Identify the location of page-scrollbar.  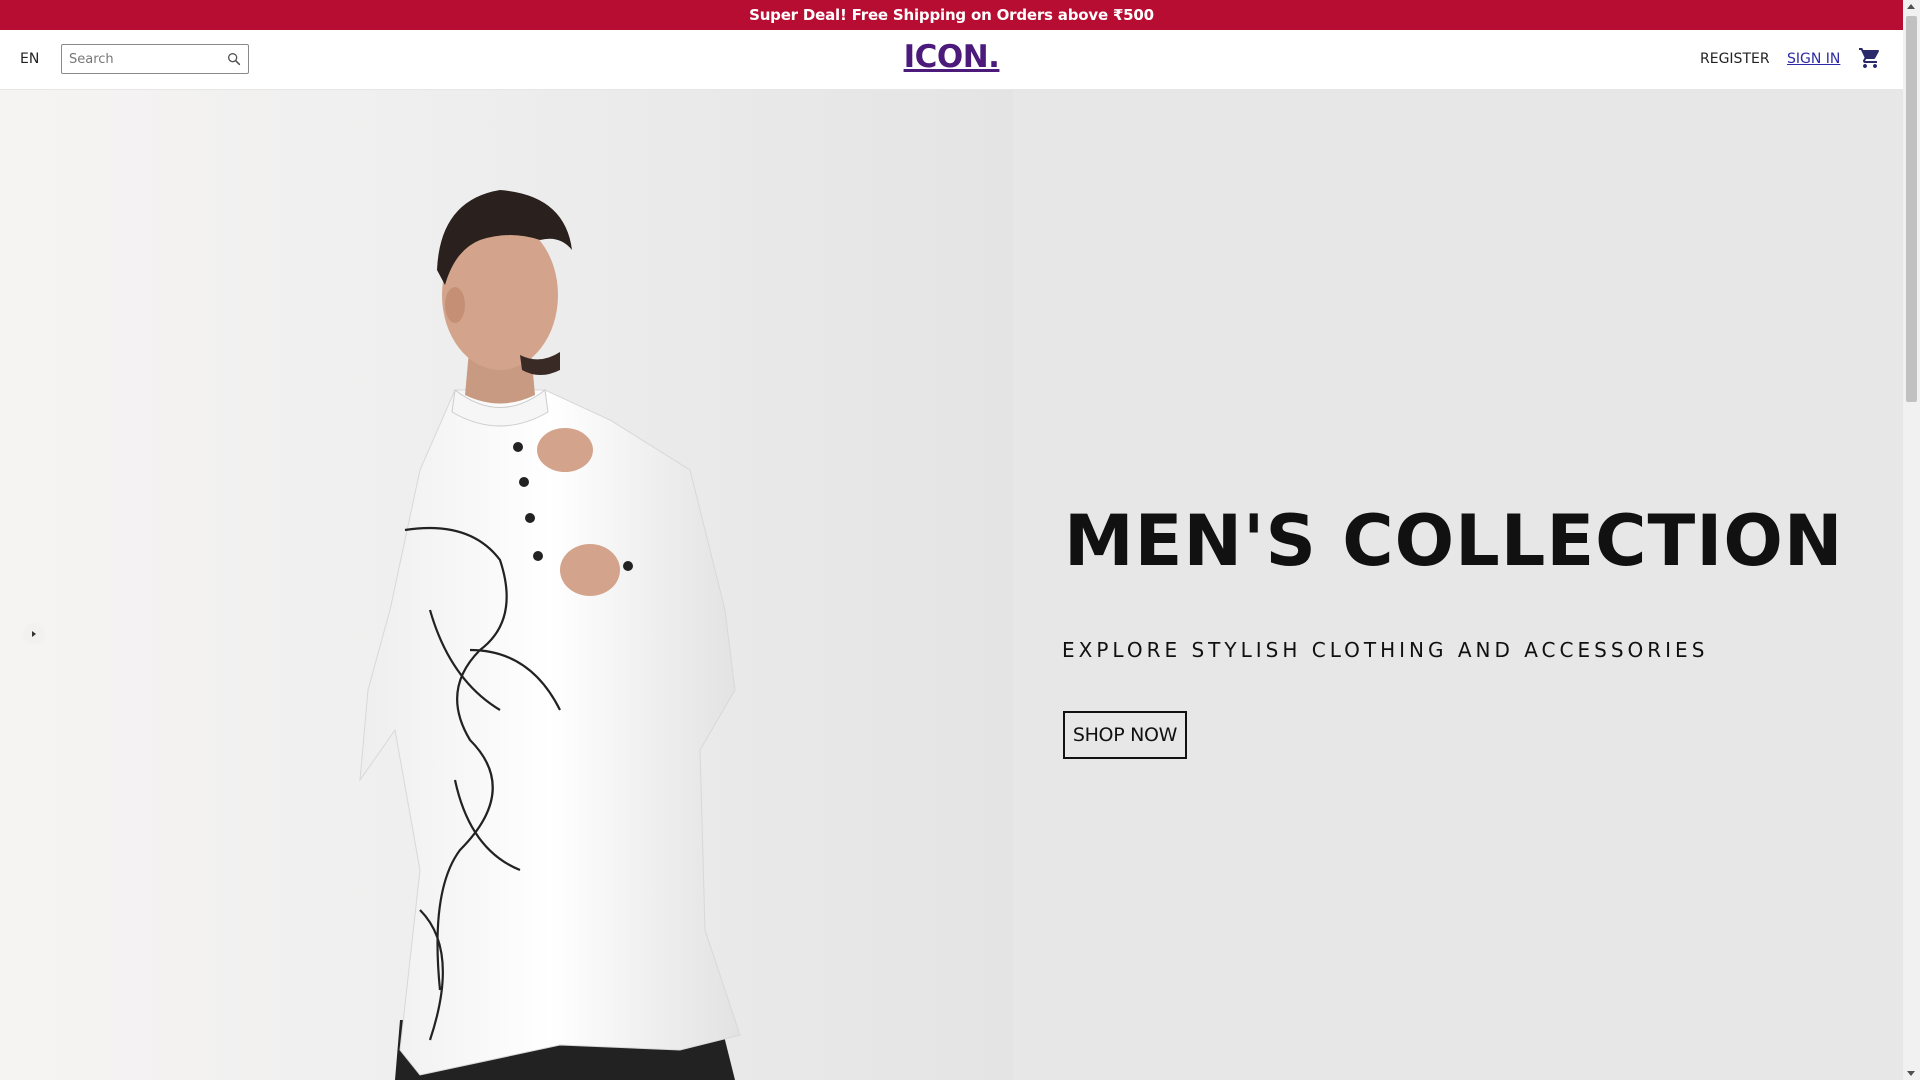
(1911, 540).